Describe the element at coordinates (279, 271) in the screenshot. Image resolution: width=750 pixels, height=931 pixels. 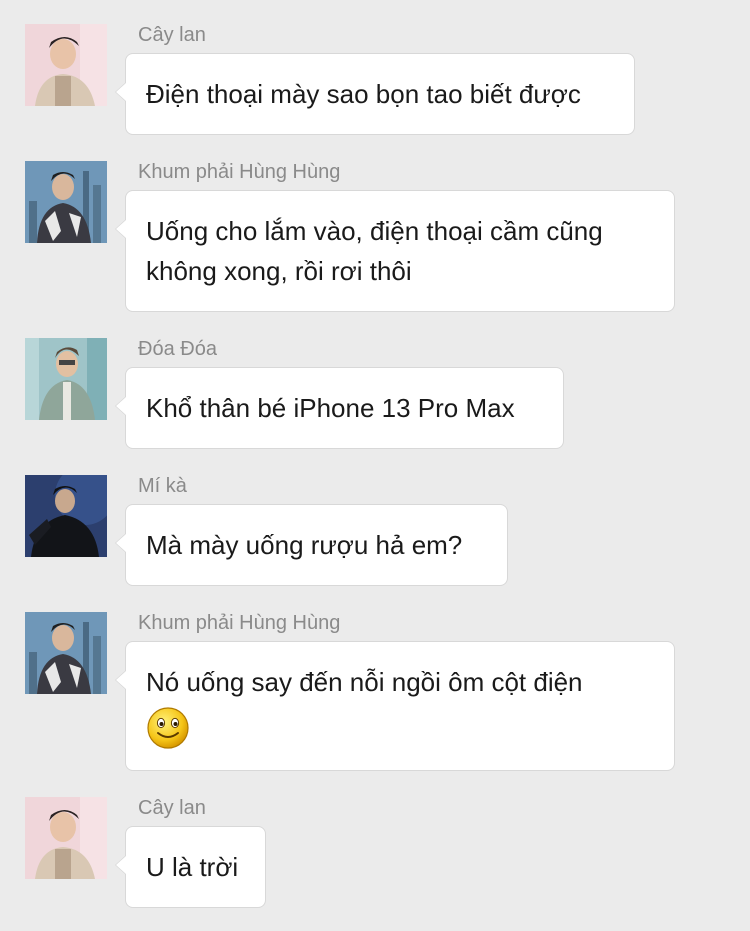
I see `message-text-line: không xong, rồi rơi thôi` at that location.